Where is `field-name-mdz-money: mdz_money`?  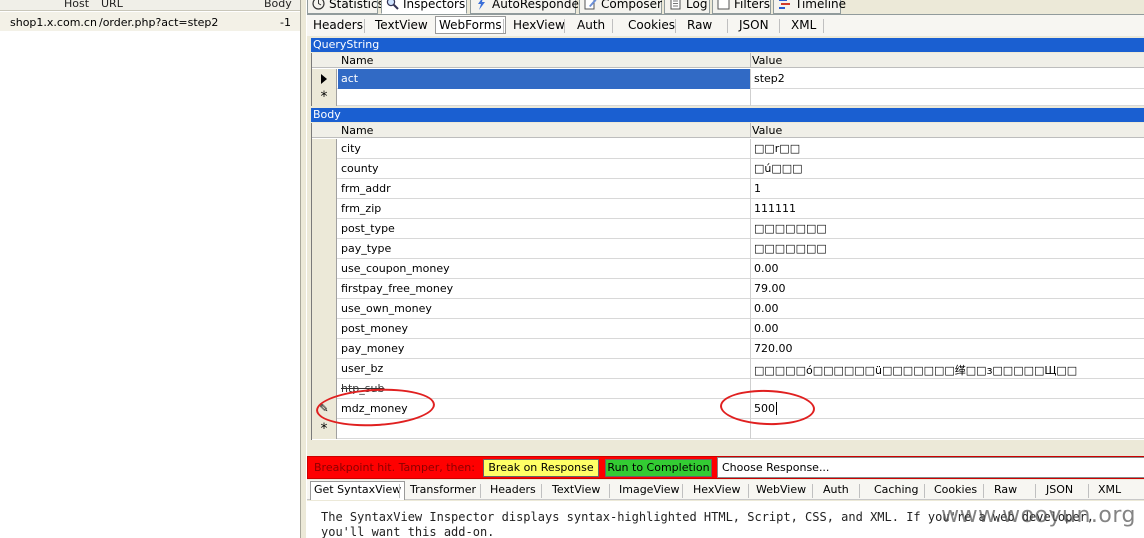 field-name-mdz-money: mdz_money is located at coordinates (374, 408).